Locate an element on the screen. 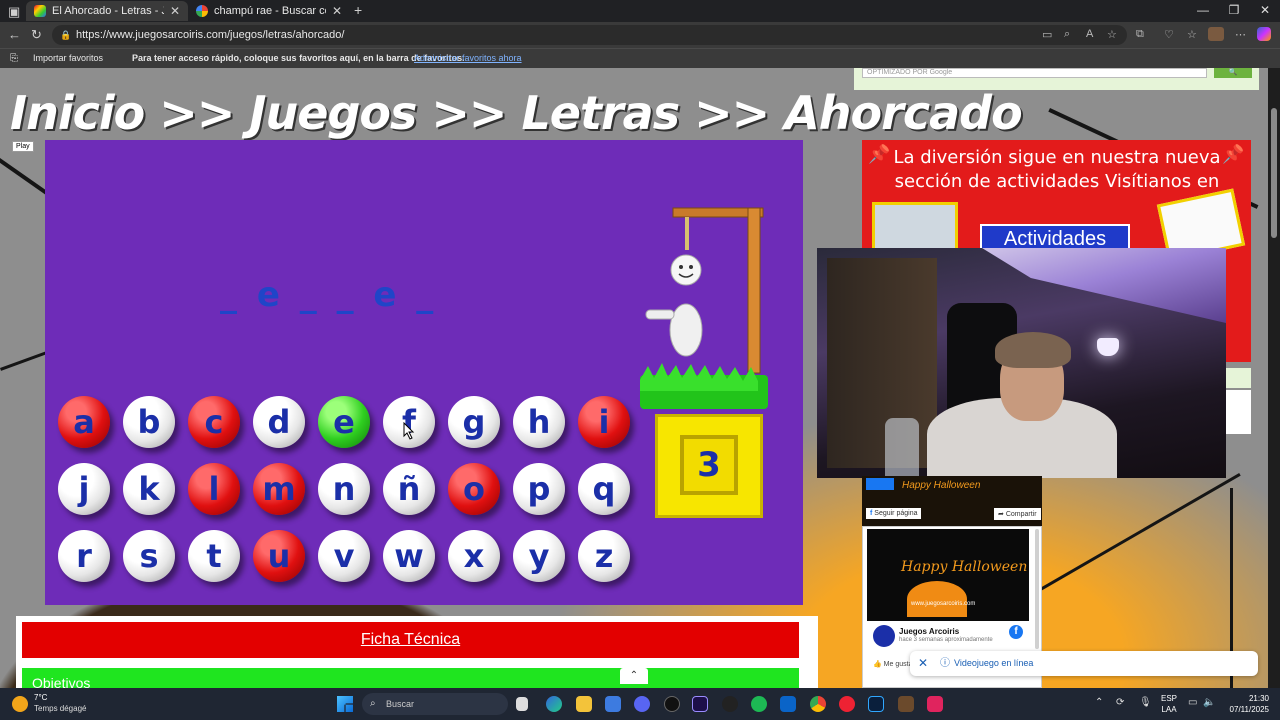  reader-icon: ▭ is located at coordinates (1047, 34).